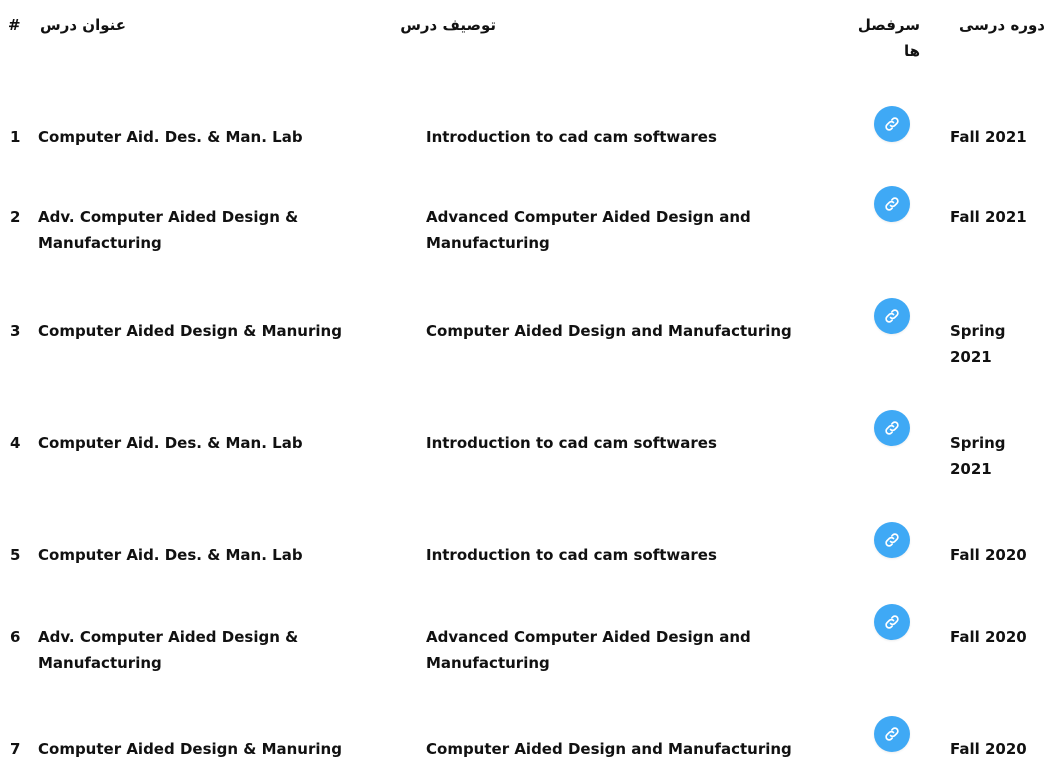 Image resolution: width=1050 pixels, height=762 pixels. Describe the element at coordinates (15, 137) in the screenshot. I see `row-number: 1` at that location.